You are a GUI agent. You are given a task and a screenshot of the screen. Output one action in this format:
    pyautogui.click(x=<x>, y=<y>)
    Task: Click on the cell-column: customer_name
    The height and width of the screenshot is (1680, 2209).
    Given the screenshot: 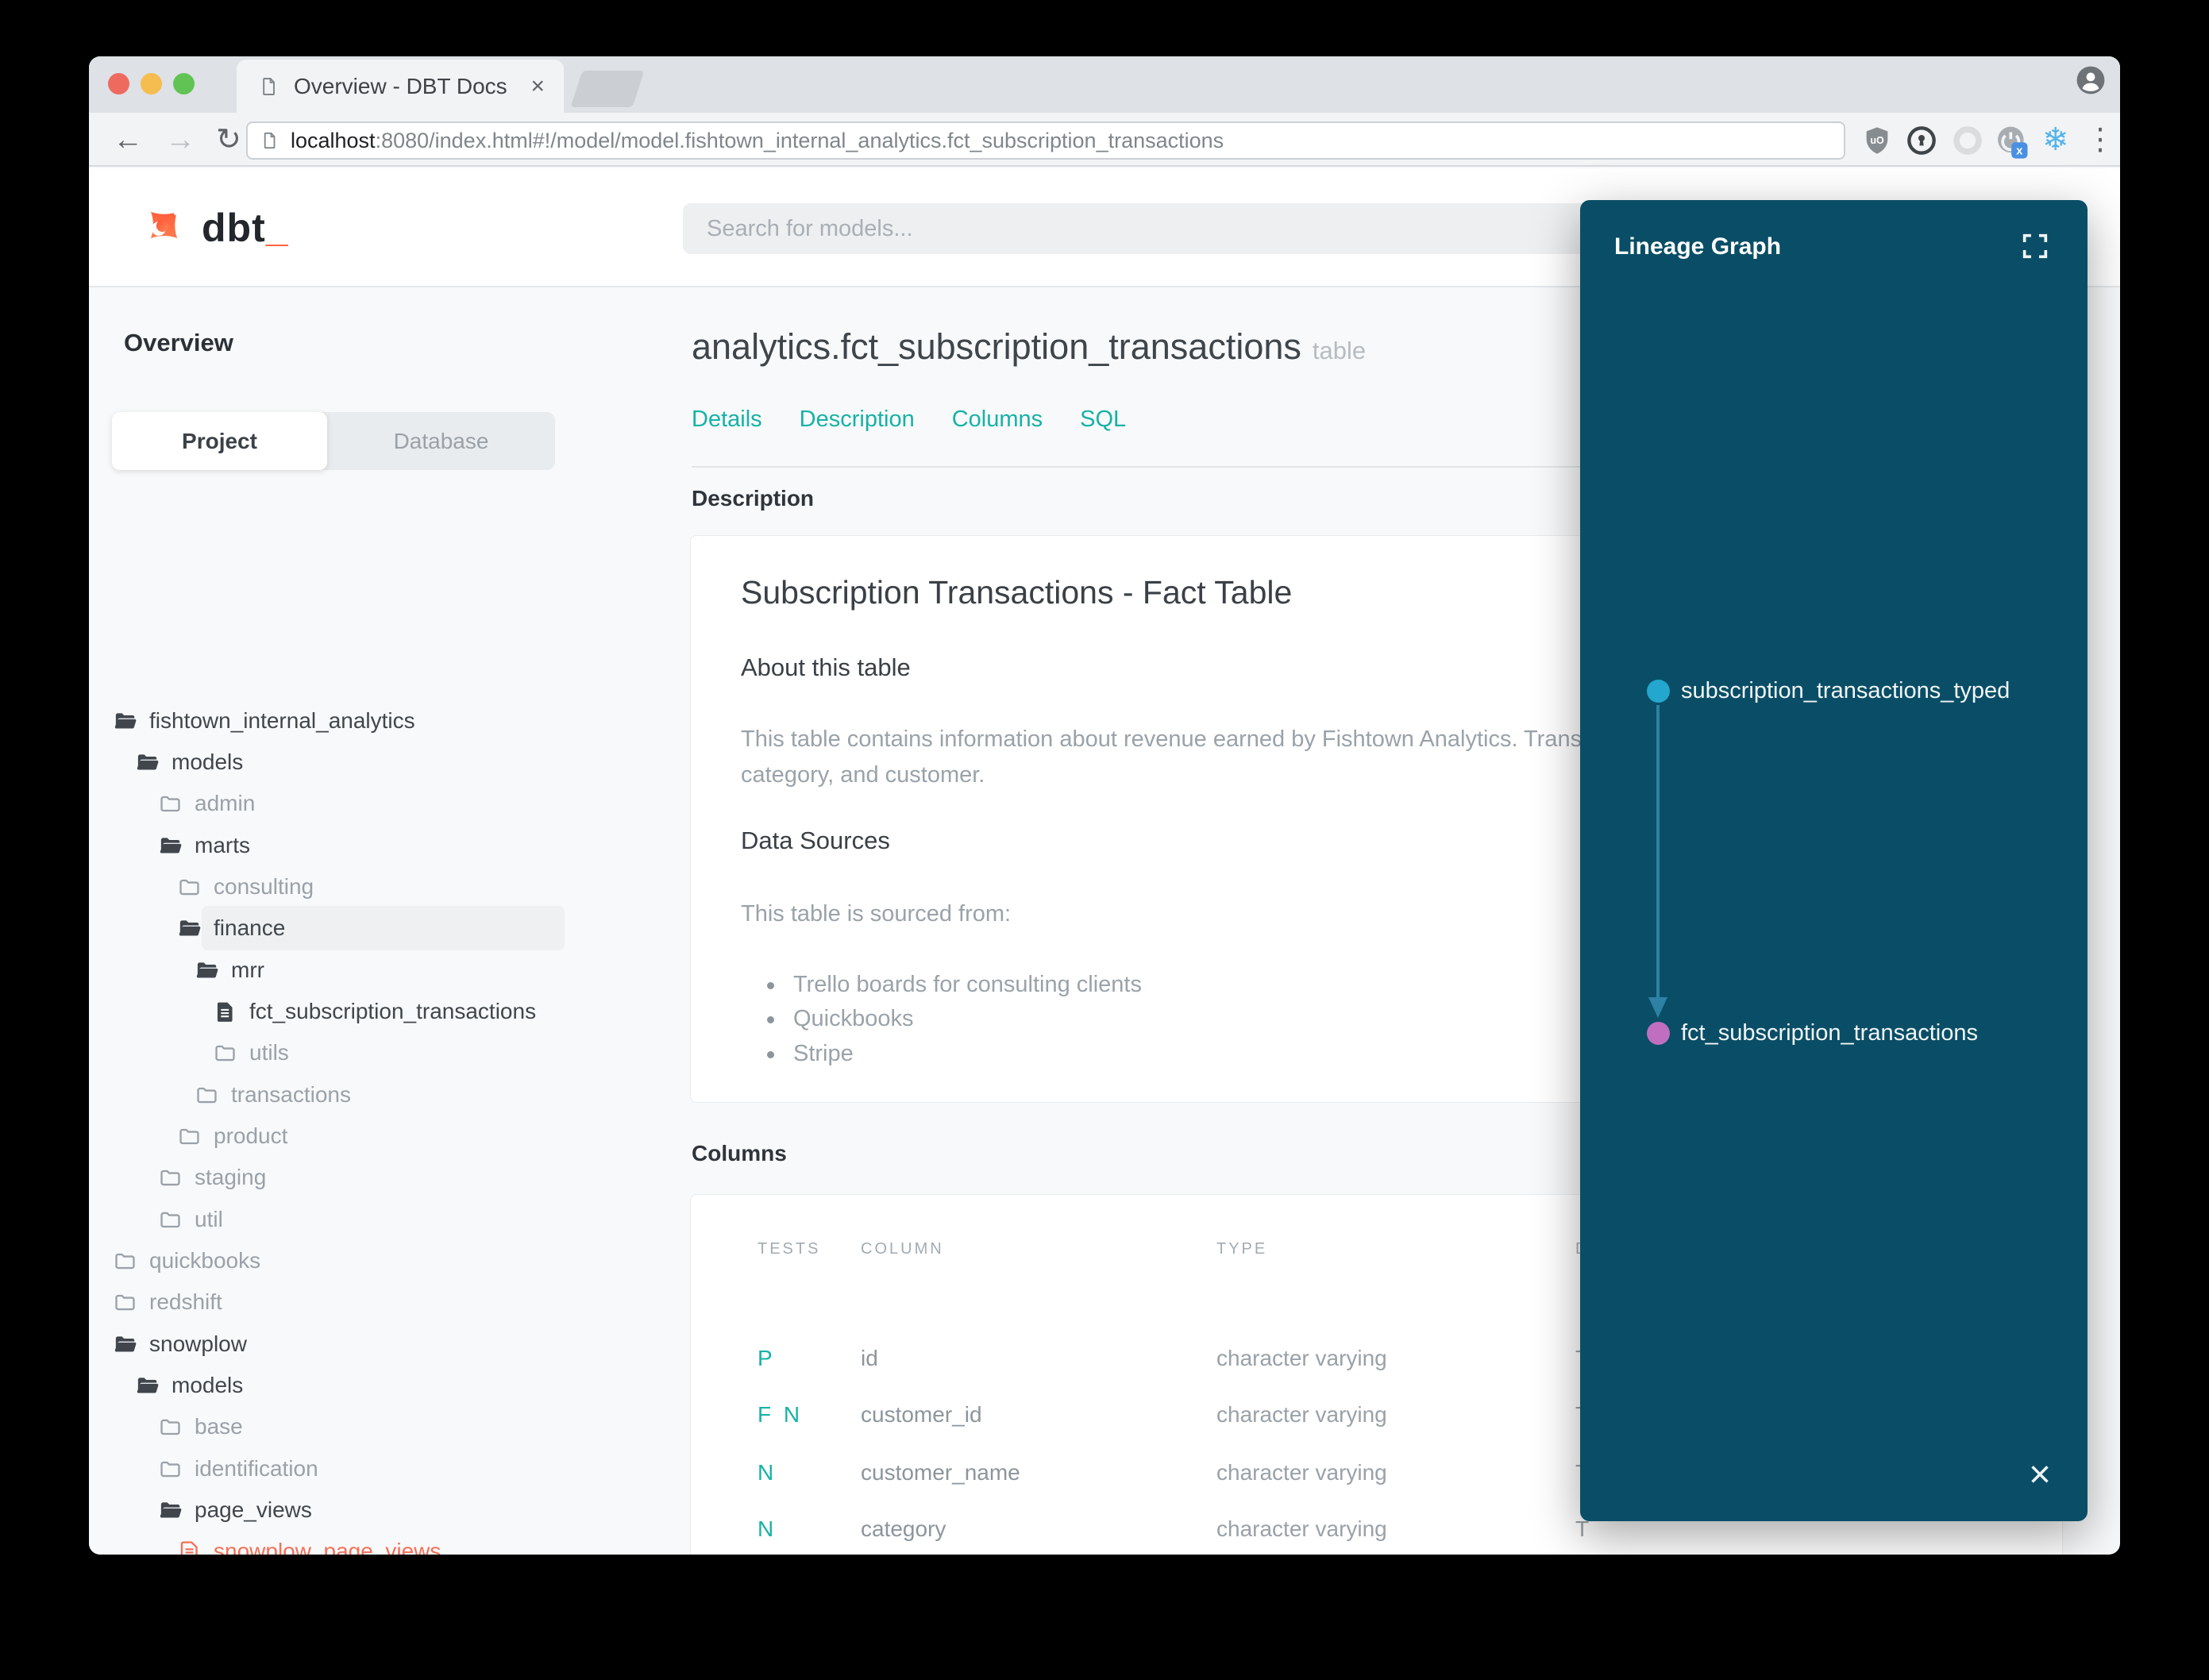 What is the action you would take?
    pyautogui.click(x=940, y=1472)
    